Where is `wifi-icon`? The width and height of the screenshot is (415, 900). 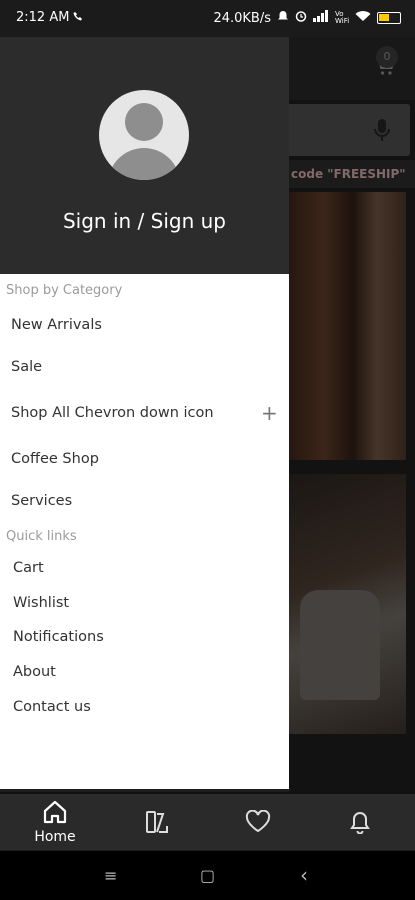
wifi-icon is located at coordinates (363, 18).